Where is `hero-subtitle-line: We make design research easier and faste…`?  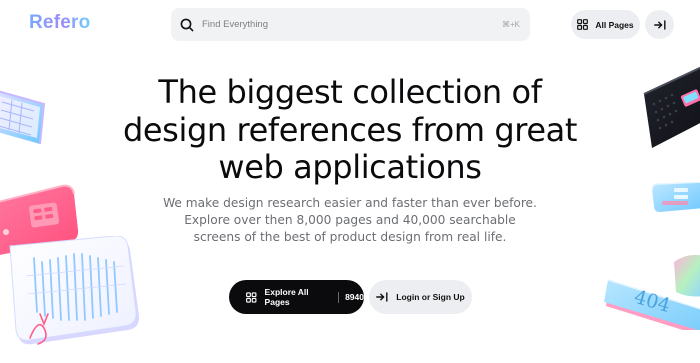 hero-subtitle-line: We make design research easier and faste… is located at coordinates (350, 203).